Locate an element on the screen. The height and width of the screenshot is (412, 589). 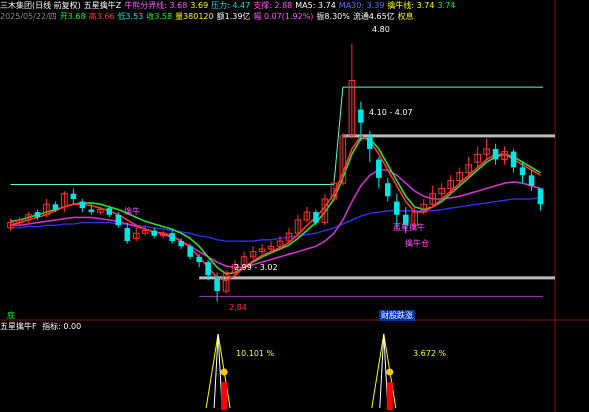
sub-value: 指标: 0.00 is located at coordinates (62, 326).